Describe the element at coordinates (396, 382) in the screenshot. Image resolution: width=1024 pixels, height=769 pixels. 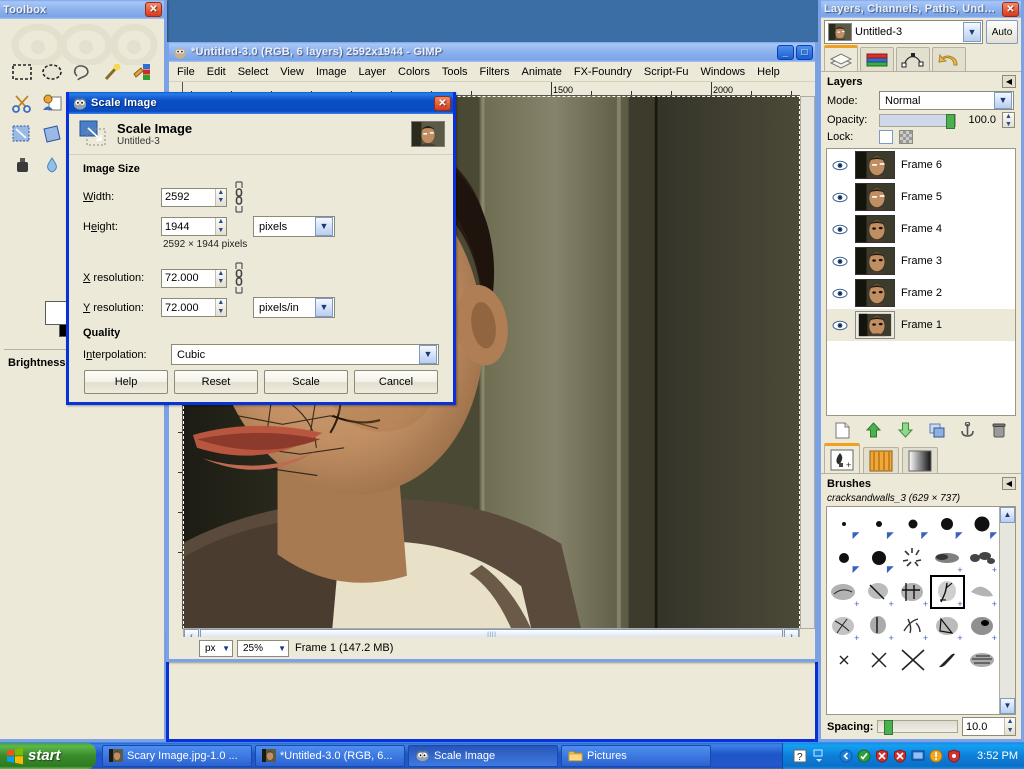
I see `cancel-button: Cancel` at that location.